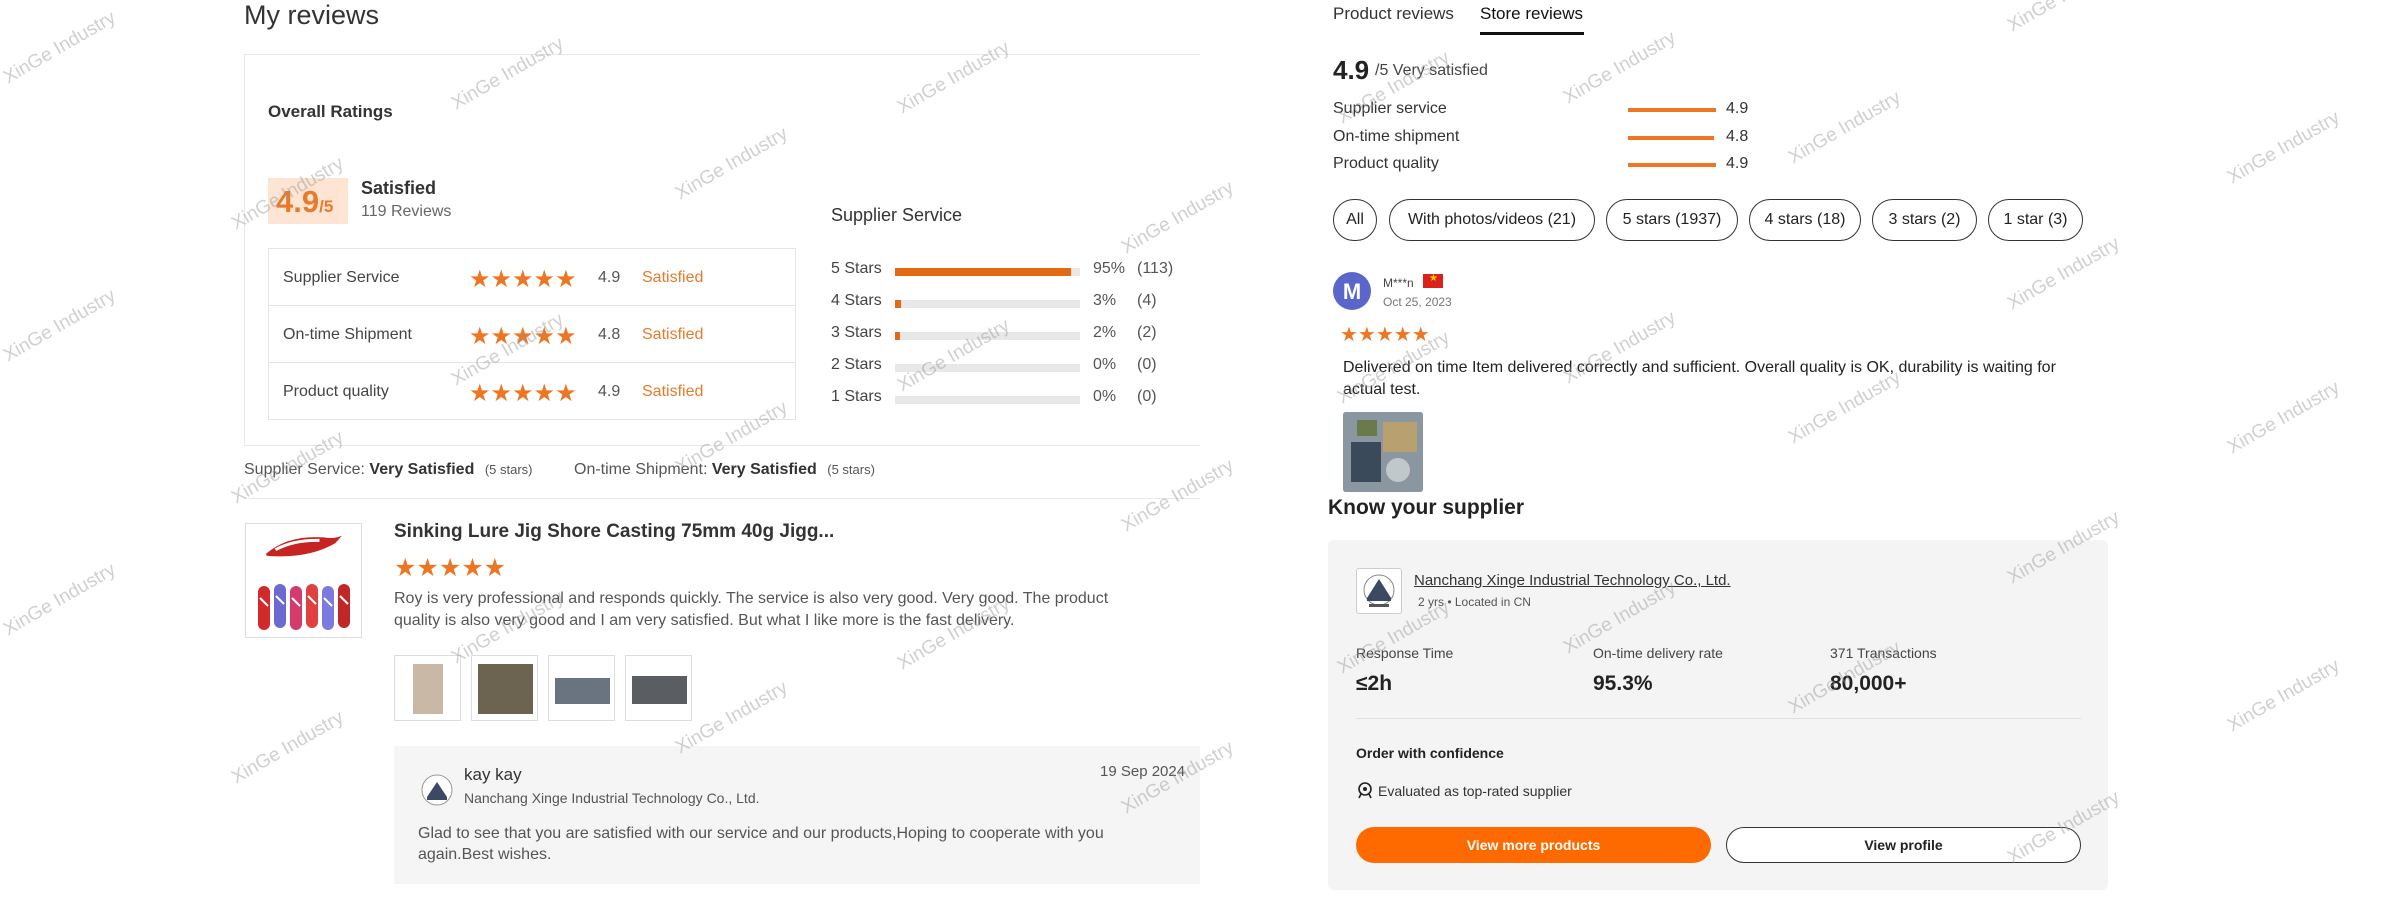 Image resolution: width=2400 pixels, height=900 pixels. I want to click on star-distribution-row: 3 Stars 2% (2), so click(1011, 336).